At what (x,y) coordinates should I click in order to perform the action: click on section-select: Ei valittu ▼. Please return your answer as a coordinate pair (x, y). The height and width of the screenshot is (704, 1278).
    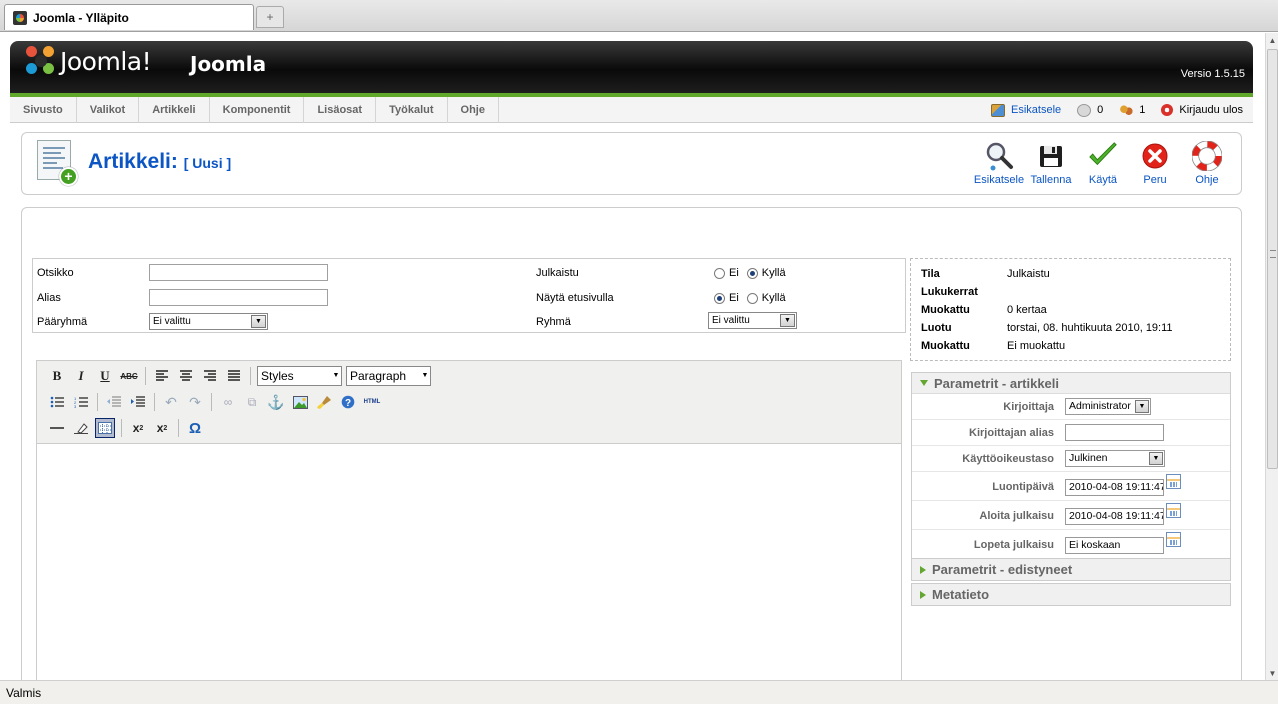
    Looking at the image, I should click on (208, 321).